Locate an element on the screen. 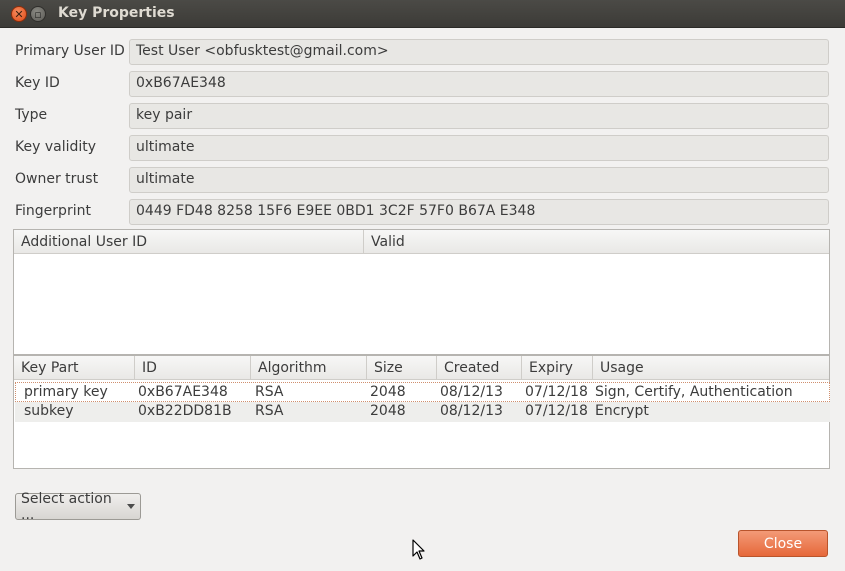  key-id-label: Key ID is located at coordinates (37, 83).